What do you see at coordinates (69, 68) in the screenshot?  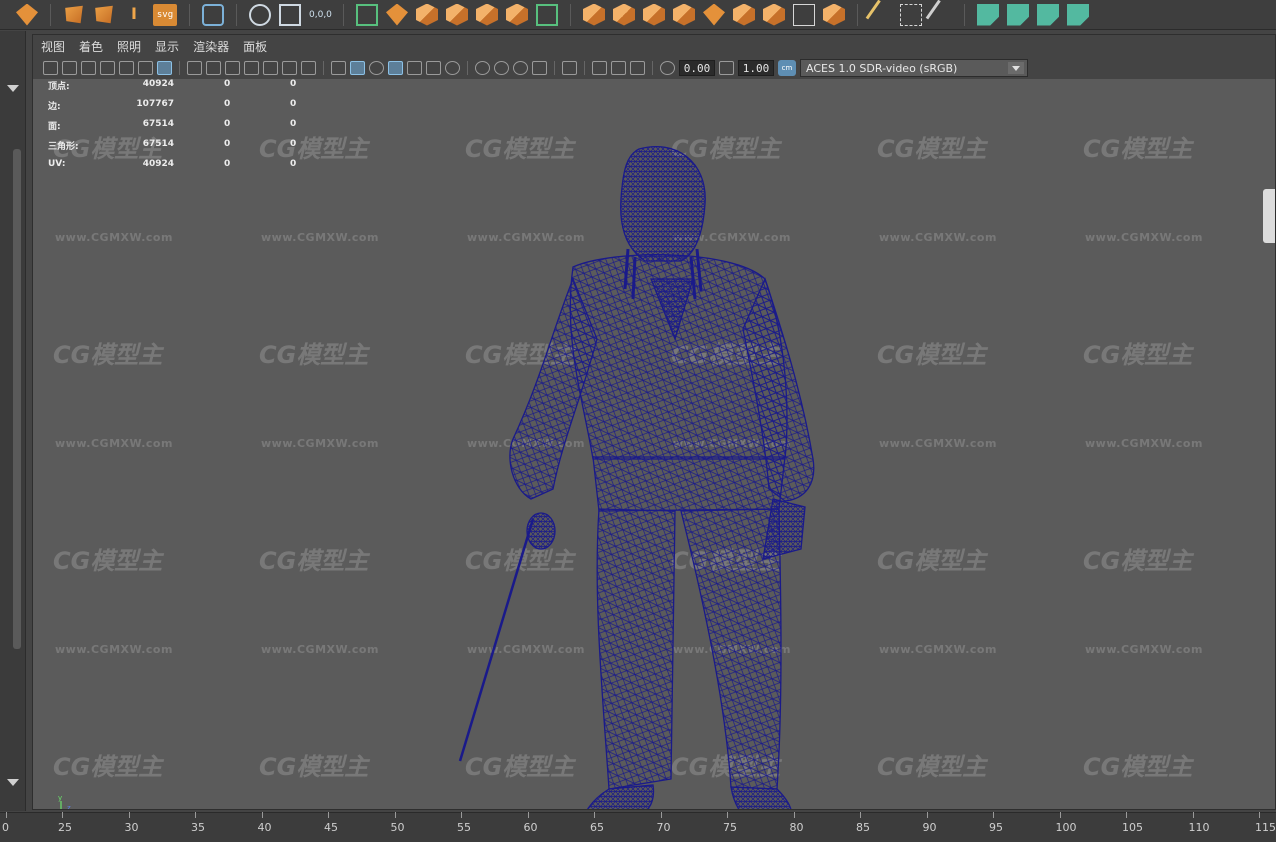 I see `camera-attributes-icon` at bounding box center [69, 68].